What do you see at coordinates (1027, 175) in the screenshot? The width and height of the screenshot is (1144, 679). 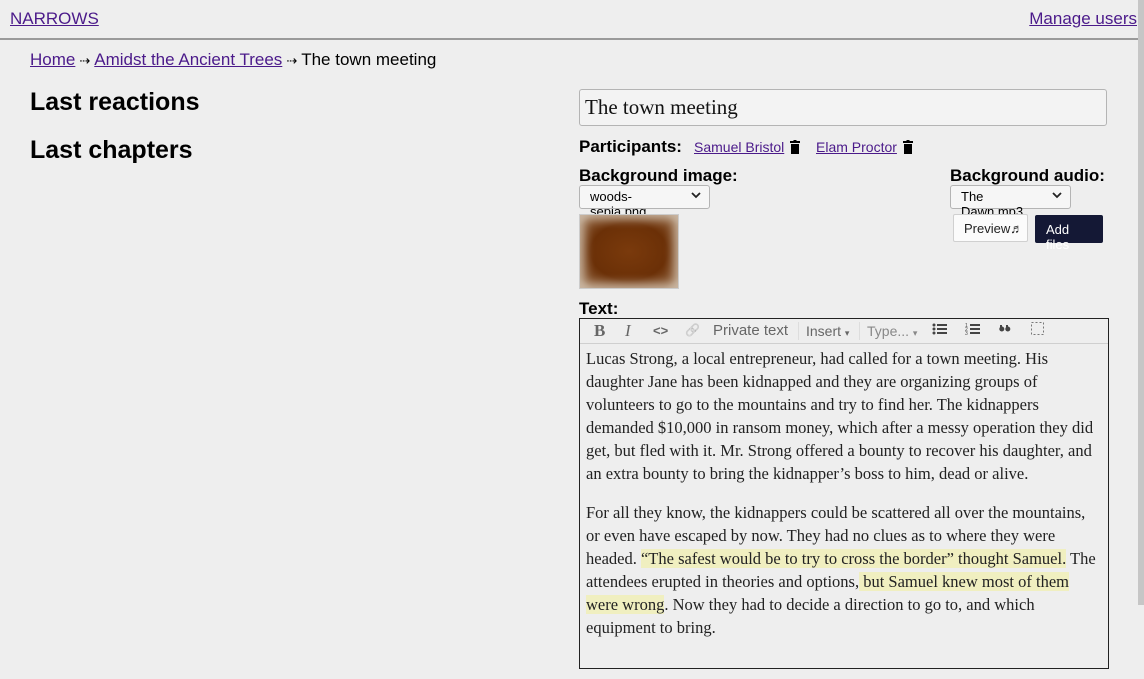 I see `background-audio-label: Background audio:` at bounding box center [1027, 175].